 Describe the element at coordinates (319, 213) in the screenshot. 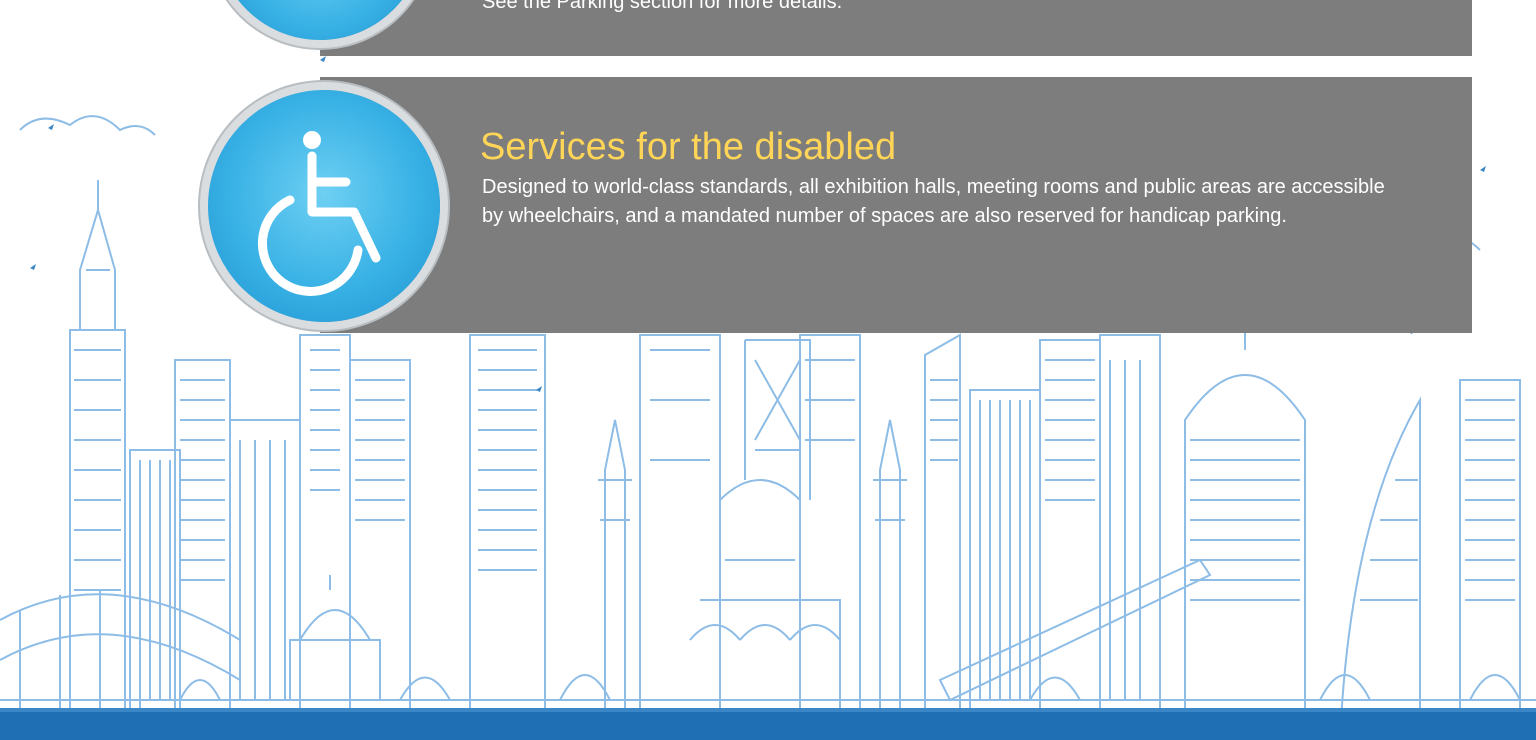

I see `wheelchair-icon` at that location.